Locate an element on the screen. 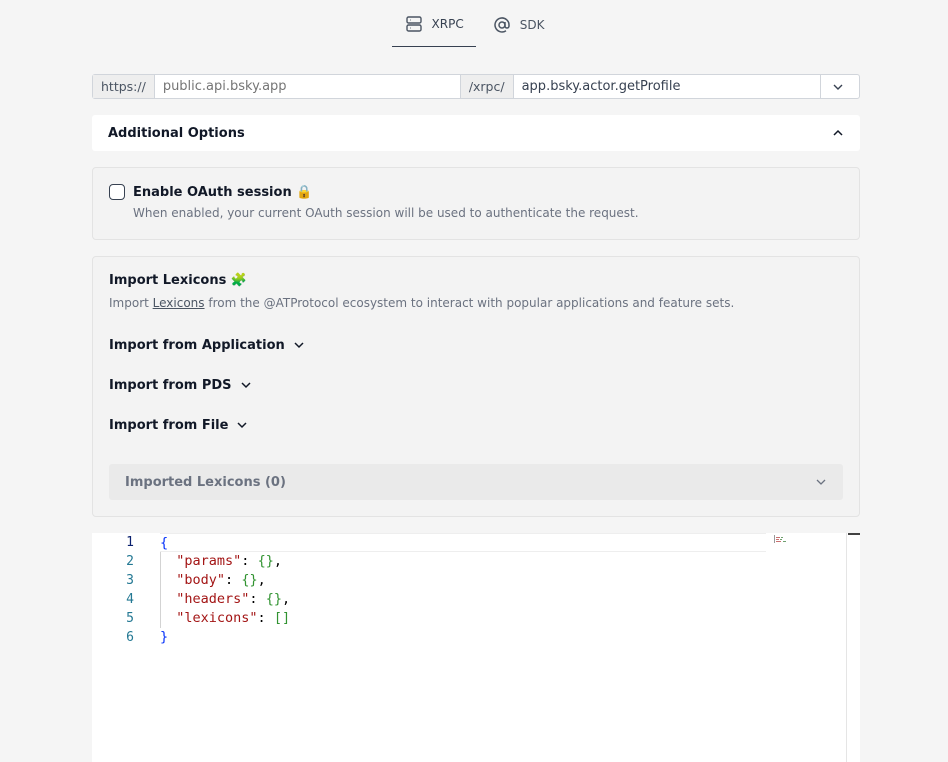  import-lexicons-title: Import Lexicons 🧩 is located at coordinates (178, 280).